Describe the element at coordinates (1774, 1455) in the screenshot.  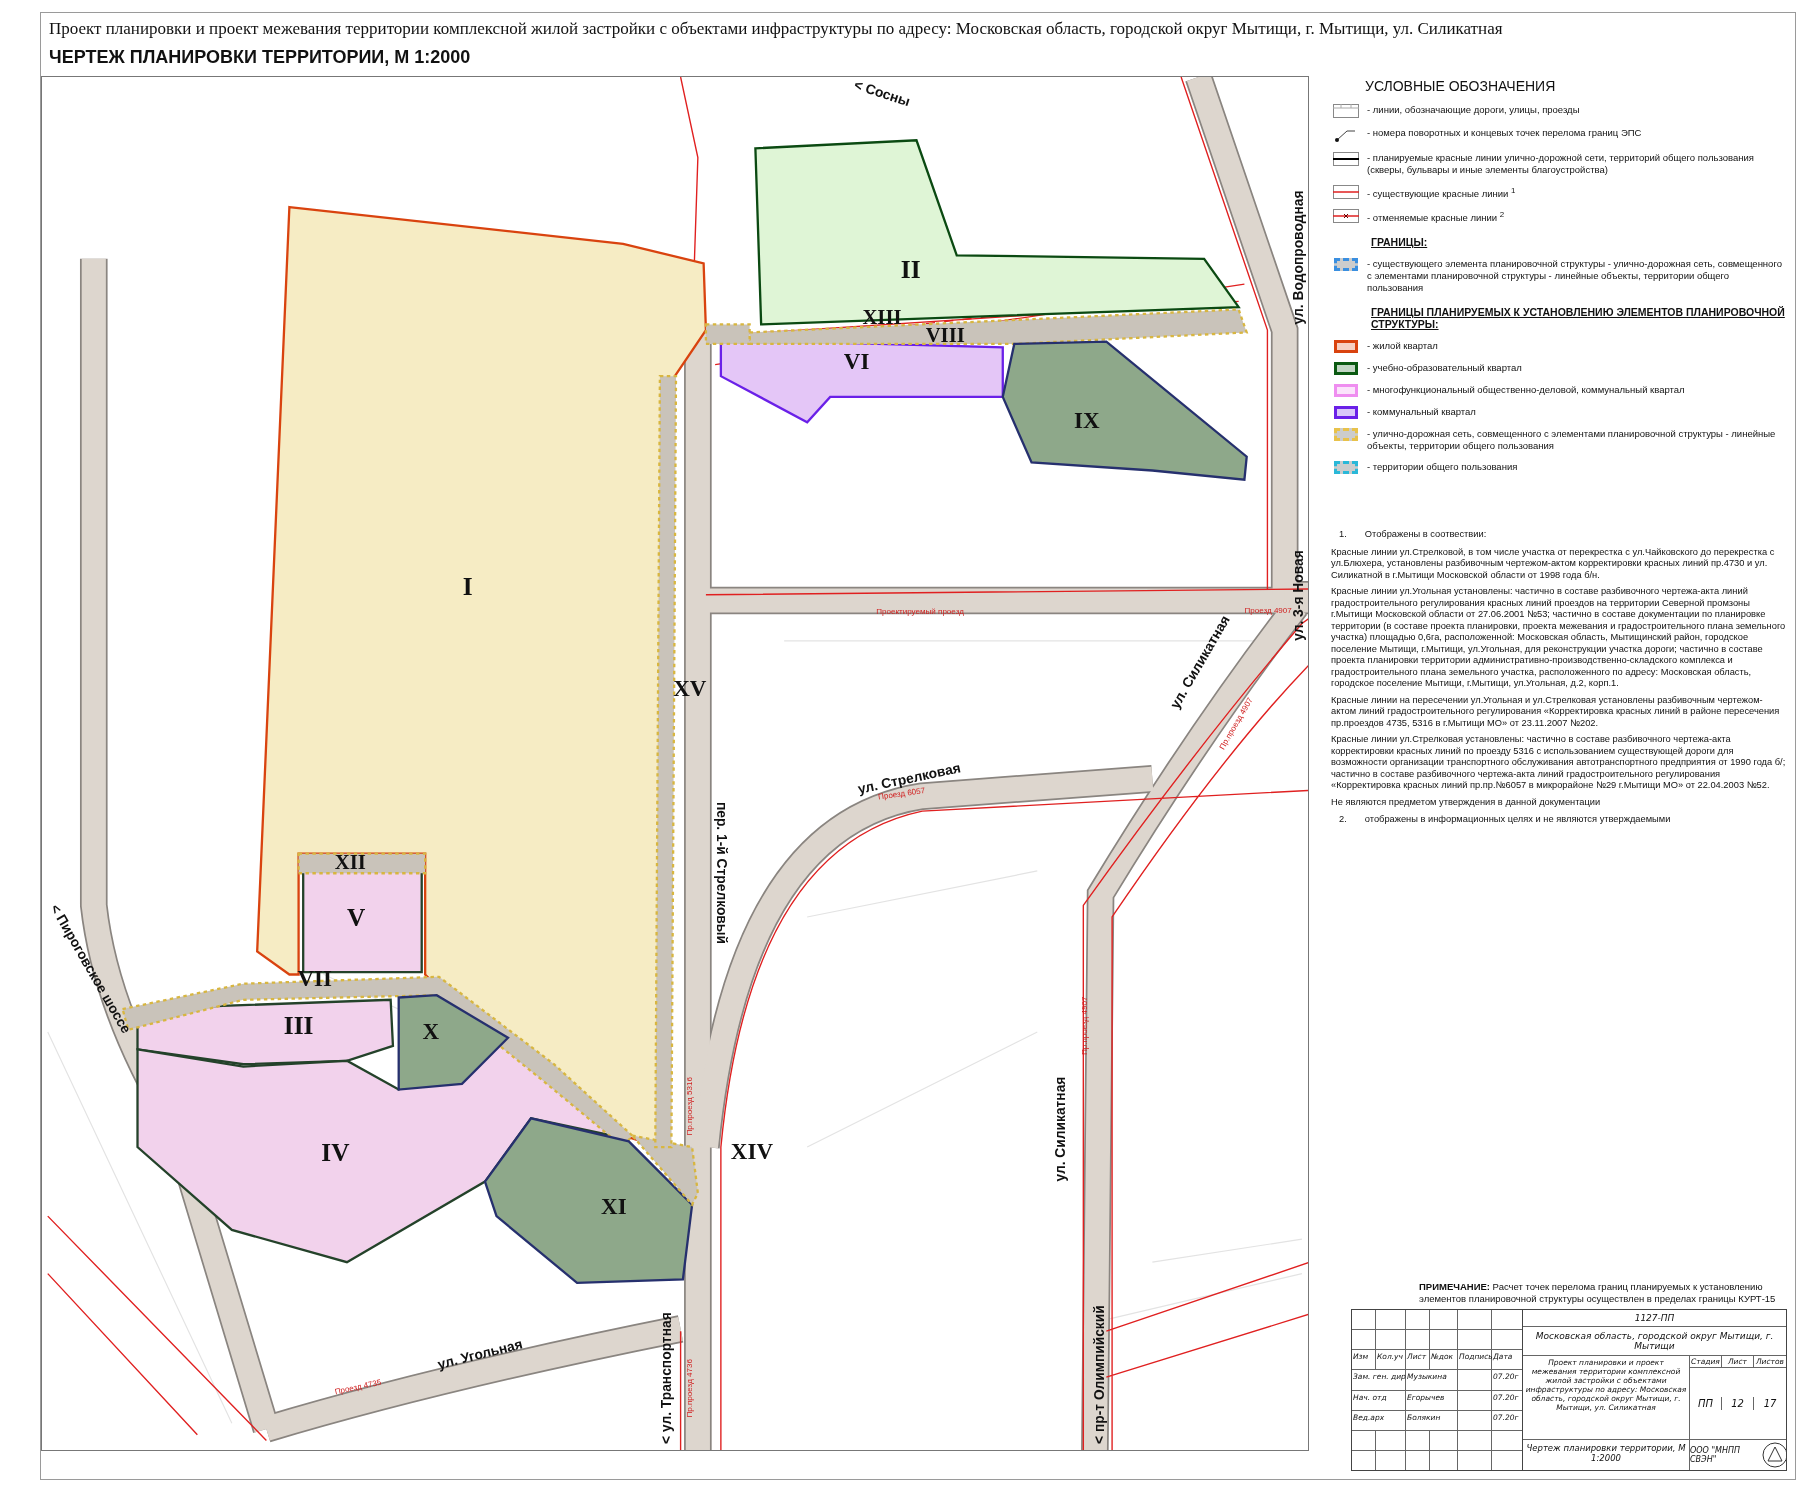
I see `company-logo-icon` at that location.